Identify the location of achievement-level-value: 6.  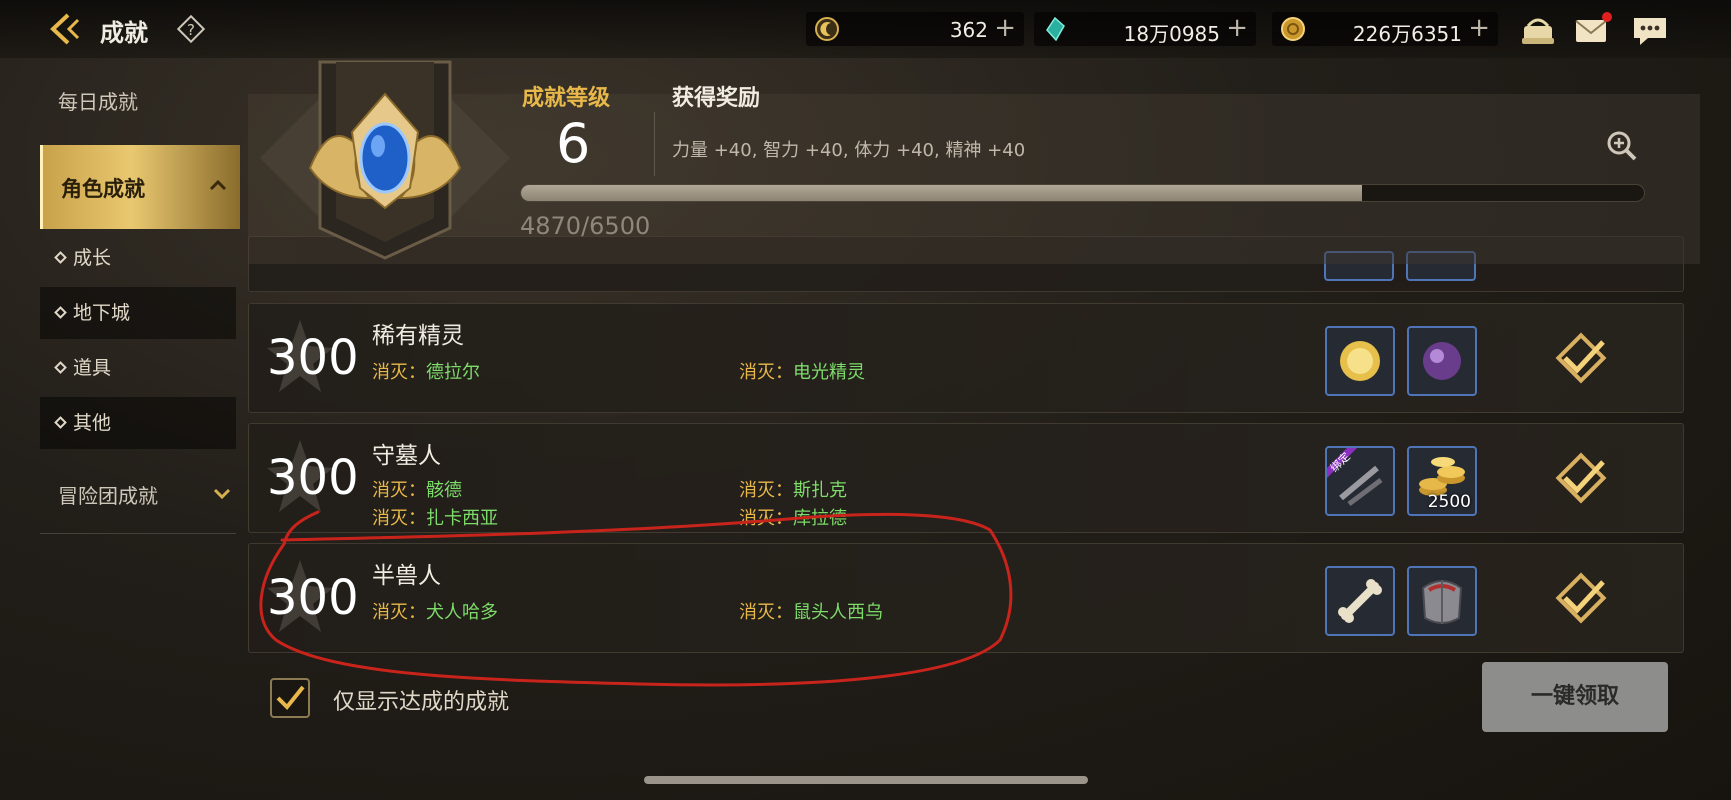
(573, 143).